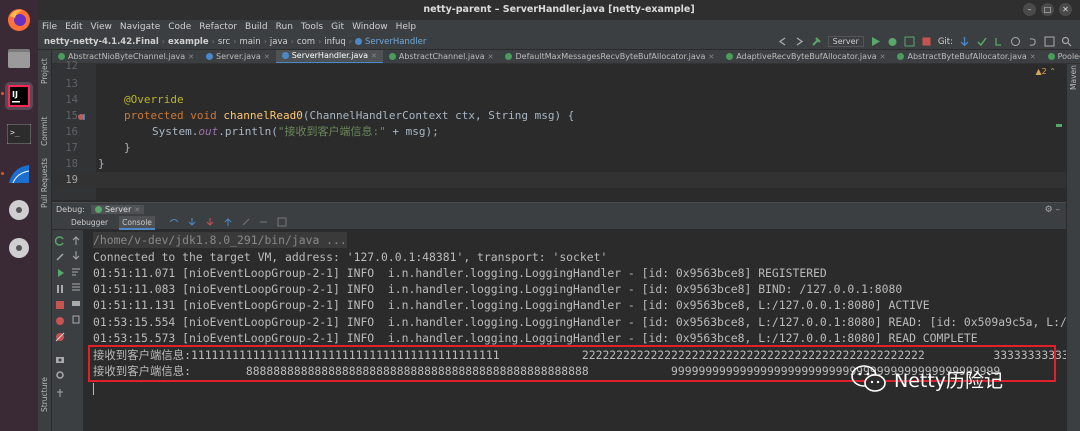  What do you see at coordinates (1046, 71) in the screenshot?
I see `inspection-widget: ▲2 ⌃` at bounding box center [1046, 71].